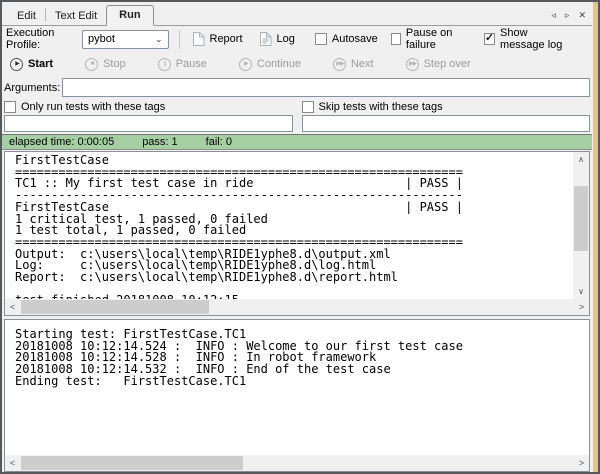 This screenshot has width=600, height=474. What do you see at coordinates (595, 237) in the screenshot?
I see `window-edge-strip` at bounding box center [595, 237].